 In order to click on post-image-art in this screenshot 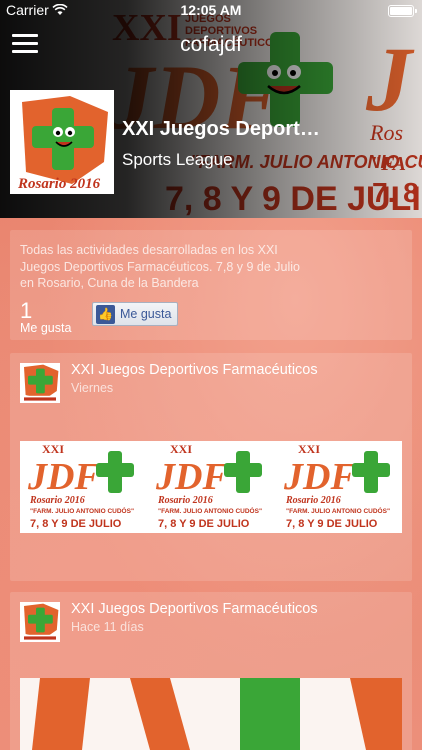, I will do `click(211, 714)`.